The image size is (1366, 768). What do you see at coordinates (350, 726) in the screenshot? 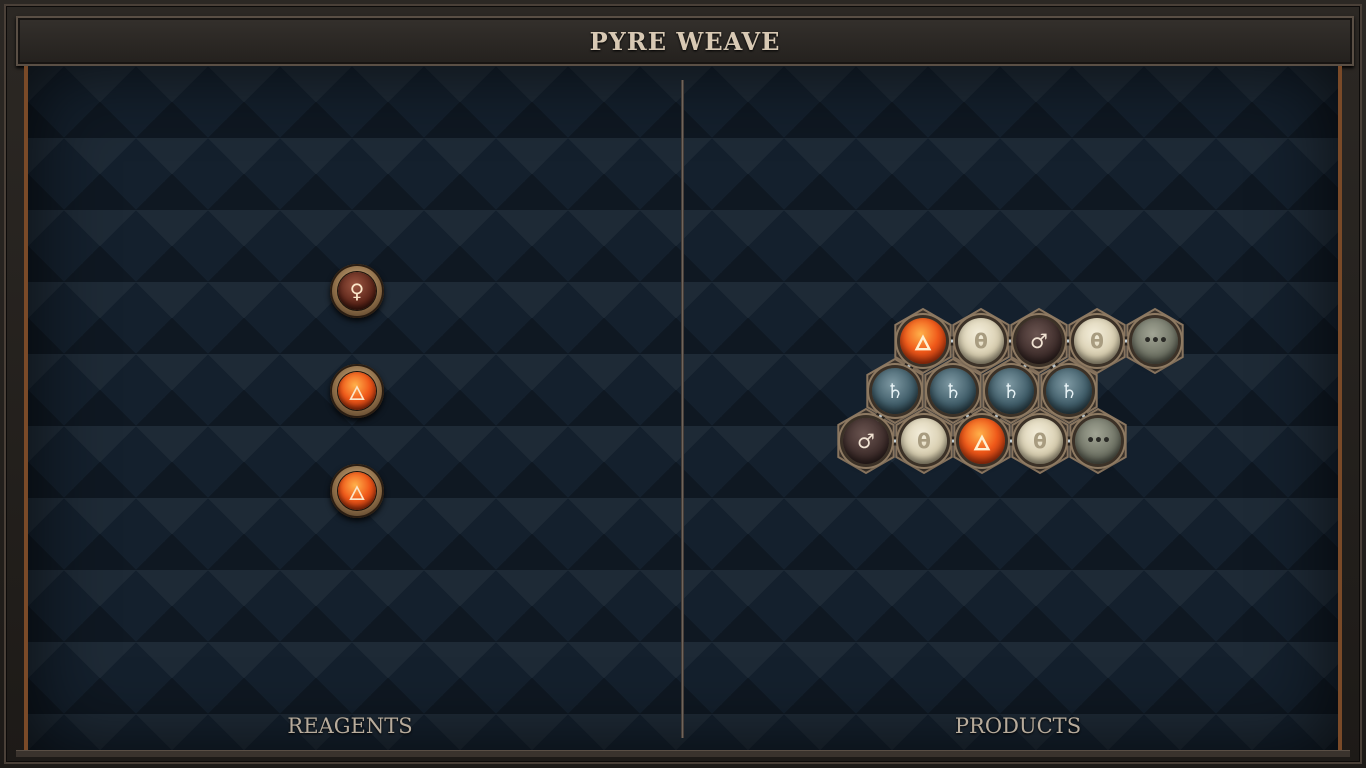
I see `reagents-label: REAGENTS` at bounding box center [350, 726].